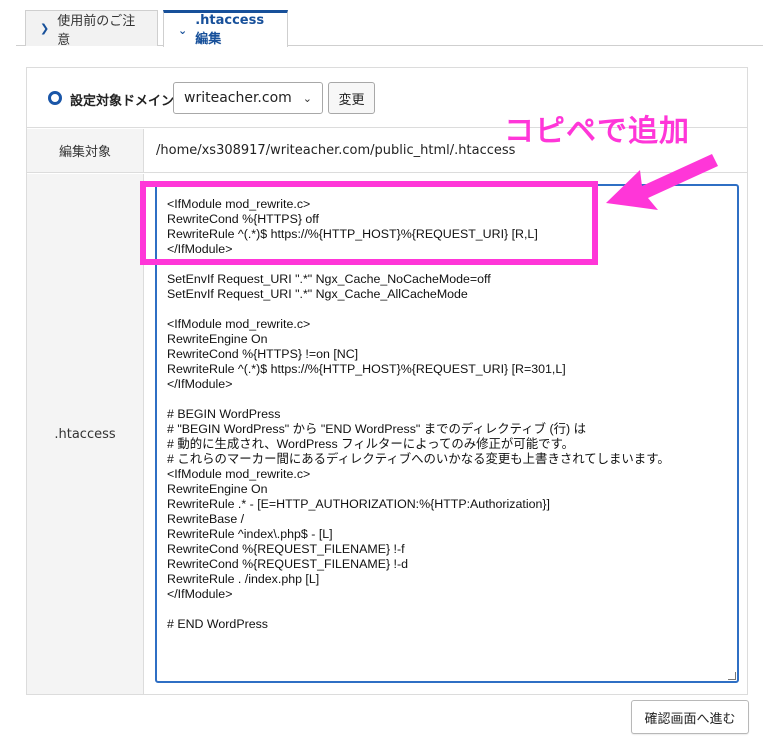  What do you see at coordinates (238, 98) in the screenshot?
I see `domain-select-value: writeacher.com` at bounding box center [238, 98].